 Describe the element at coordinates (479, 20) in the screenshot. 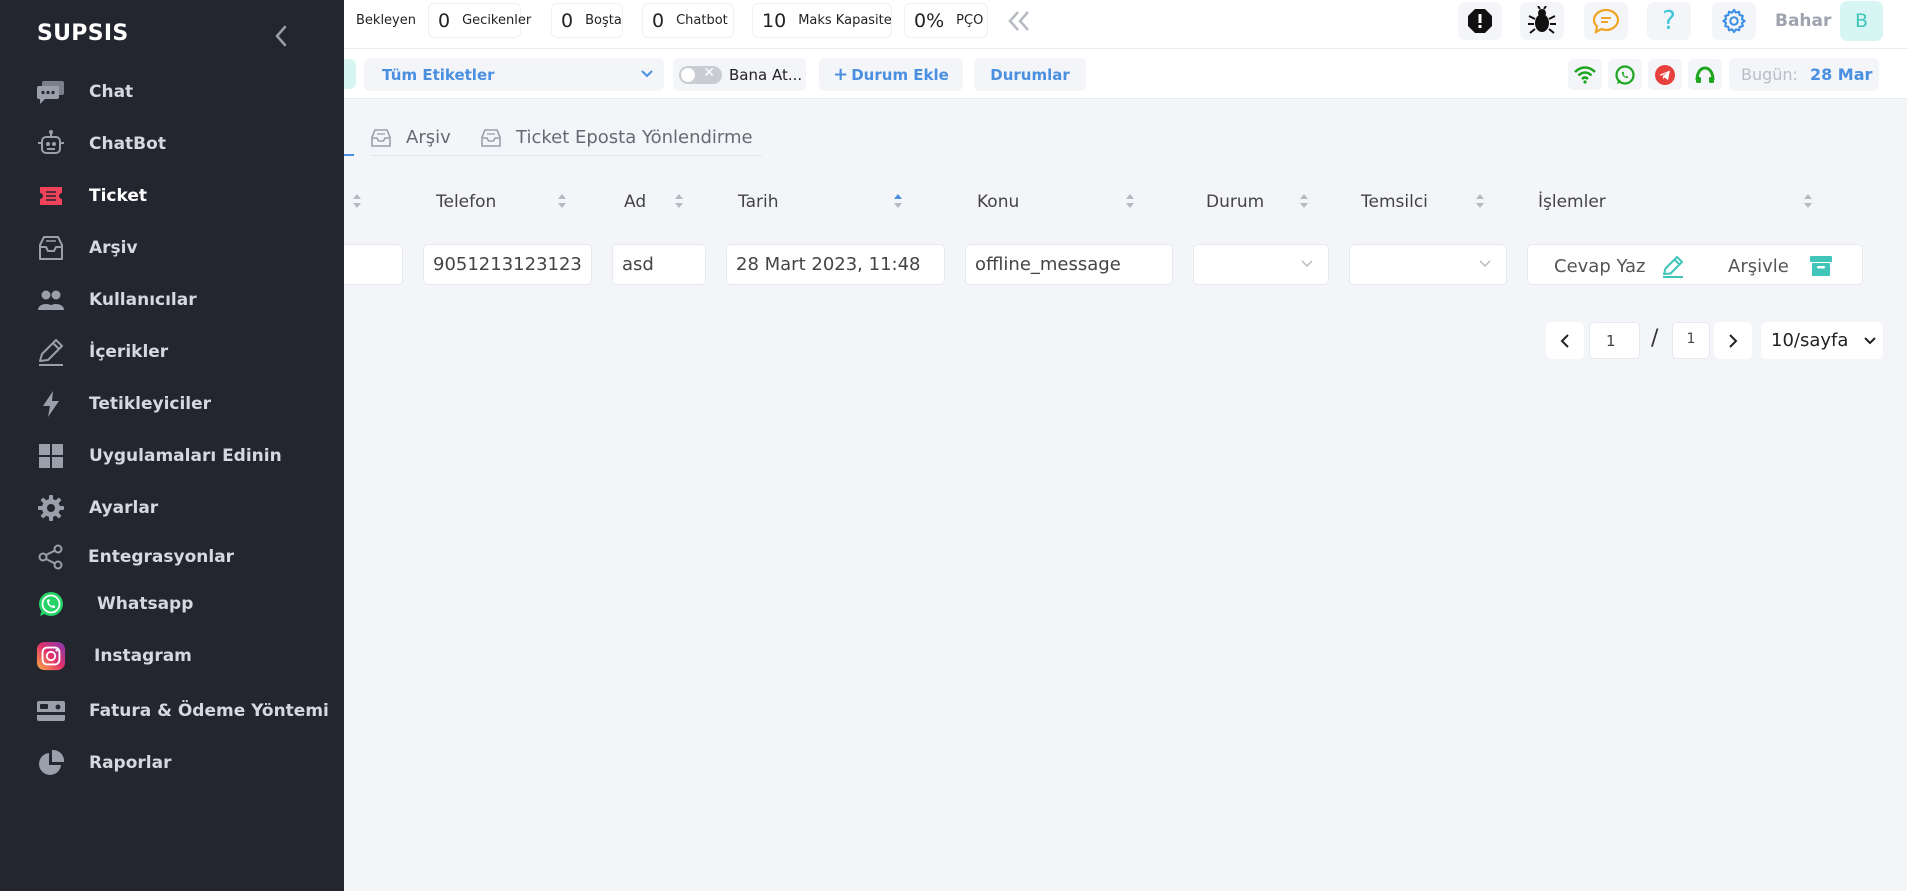

I see `stat-delayed: 0 Gecikenler` at that location.